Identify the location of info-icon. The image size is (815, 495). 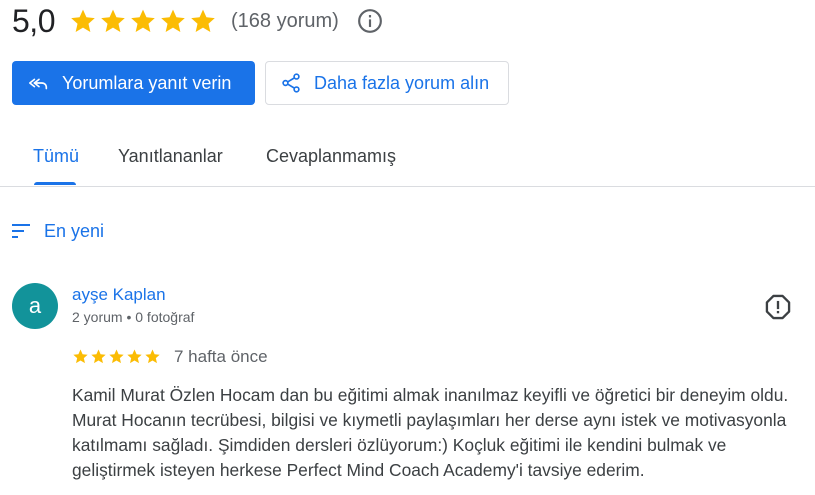
(370, 21).